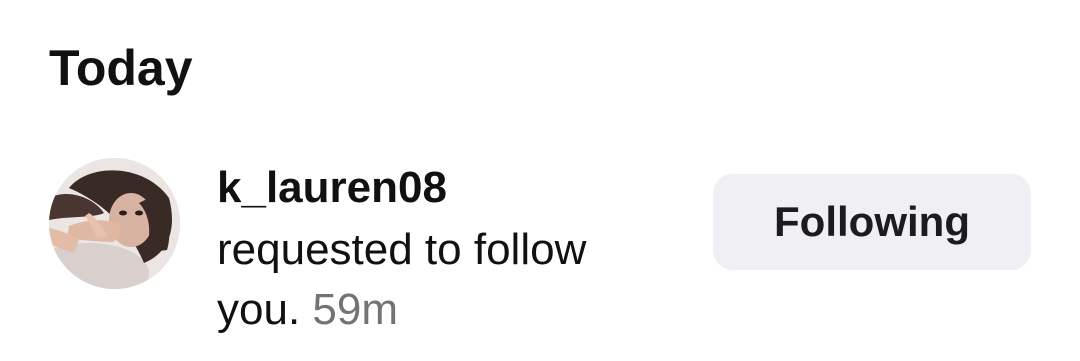 Image resolution: width=1080 pixels, height=361 pixels. I want to click on following-button: Following, so click(872, 222).